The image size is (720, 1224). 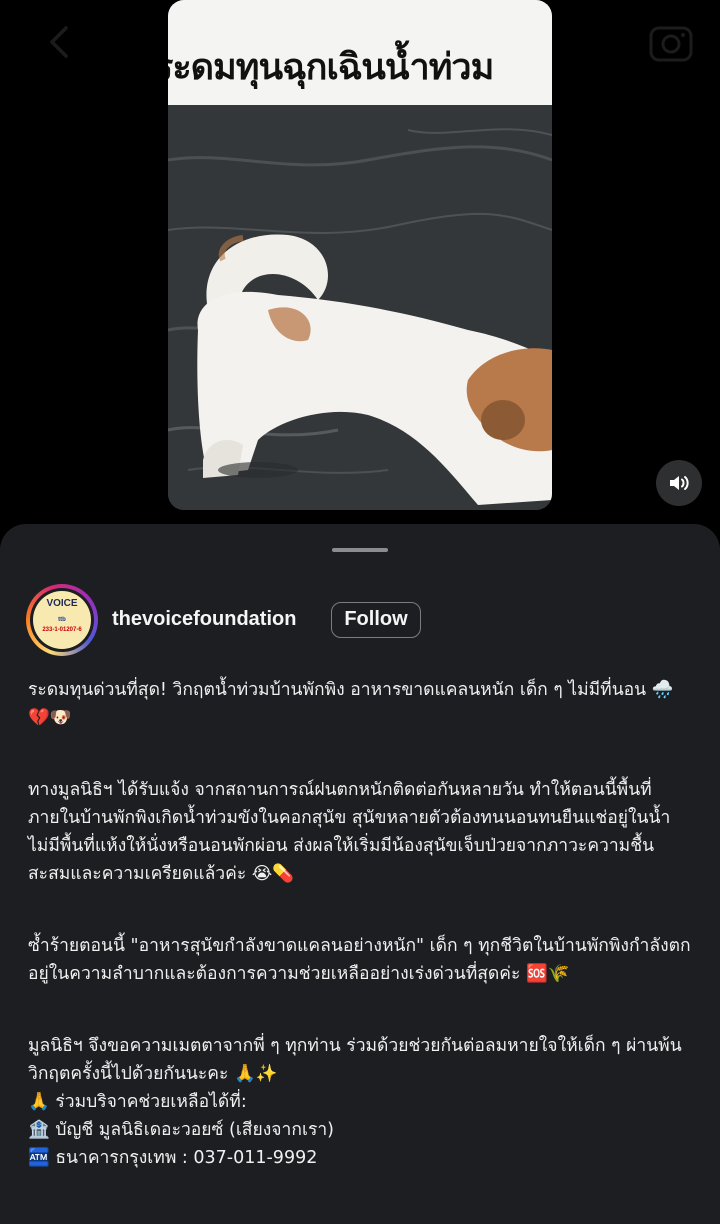 I want to click on follow-button: Follow, so click(x=376, y=620).